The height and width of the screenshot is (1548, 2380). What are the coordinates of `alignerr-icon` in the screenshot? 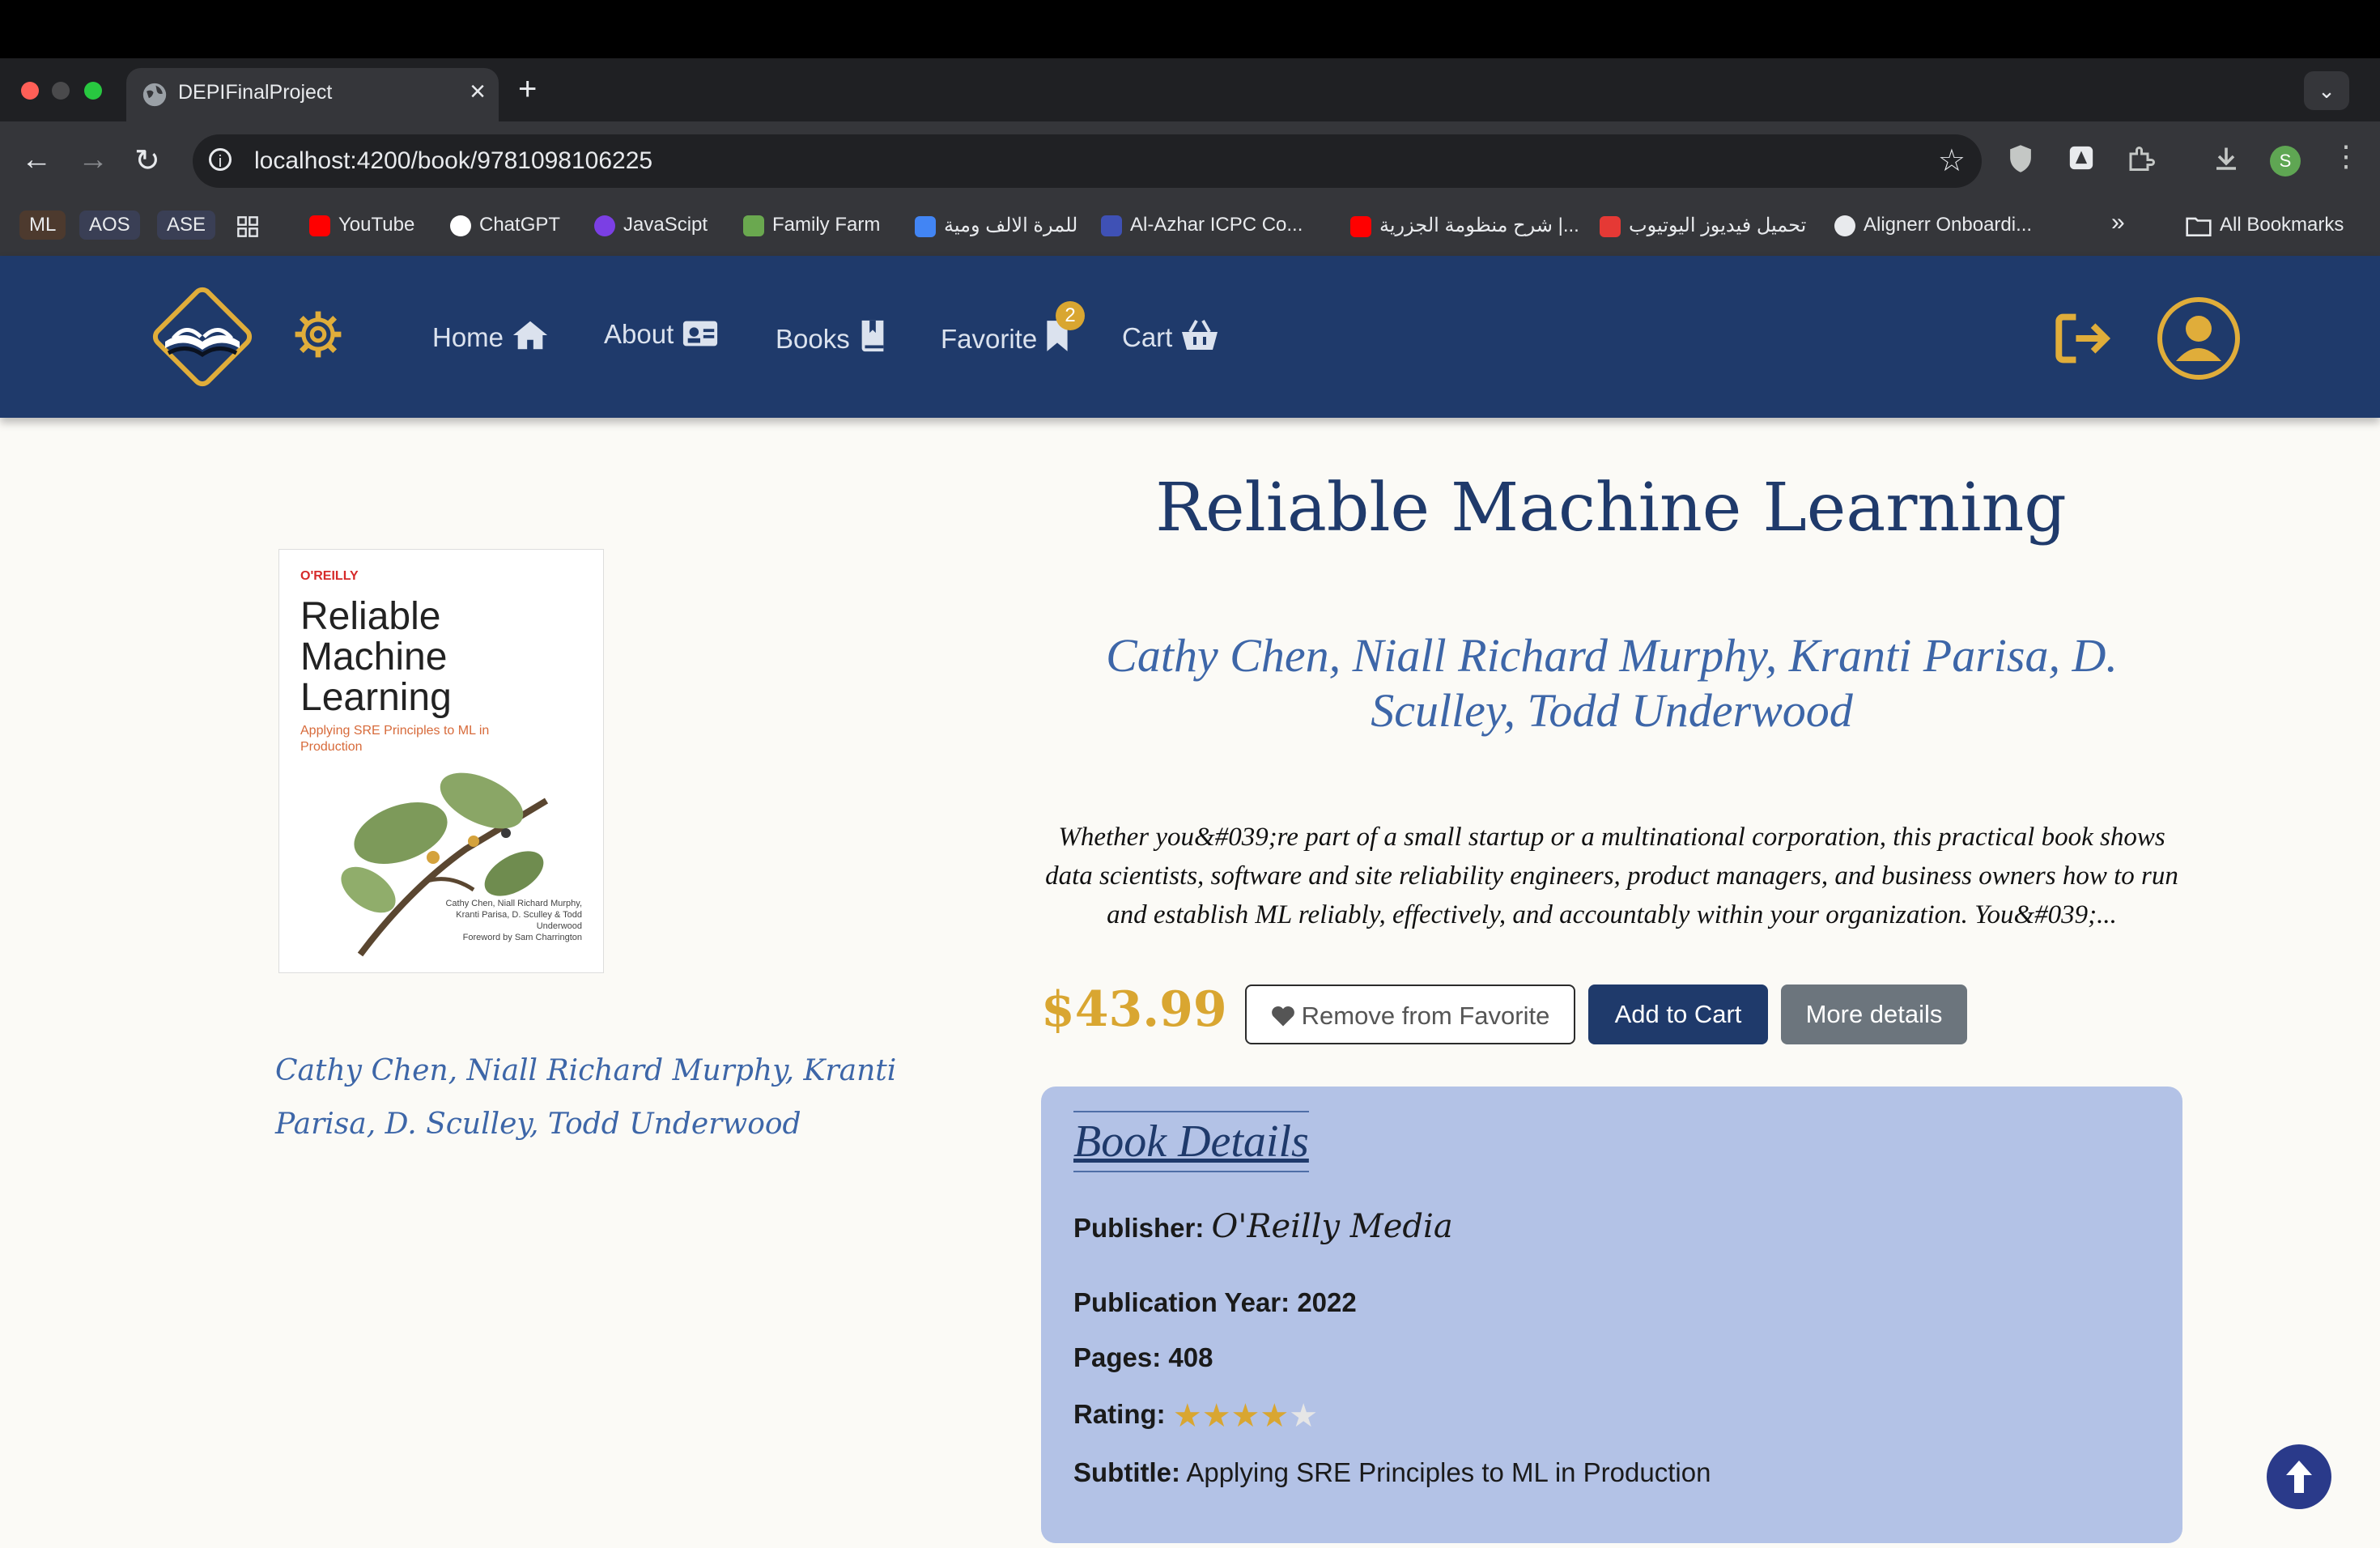 It's located at (1844, 225).